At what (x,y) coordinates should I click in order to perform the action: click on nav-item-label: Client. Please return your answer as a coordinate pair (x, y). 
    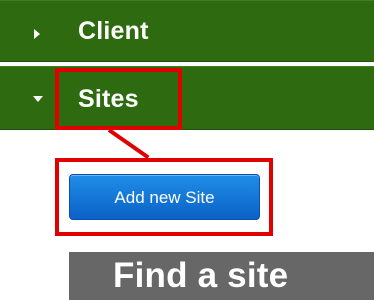
    Looking at the image, I should click on (113, 31).